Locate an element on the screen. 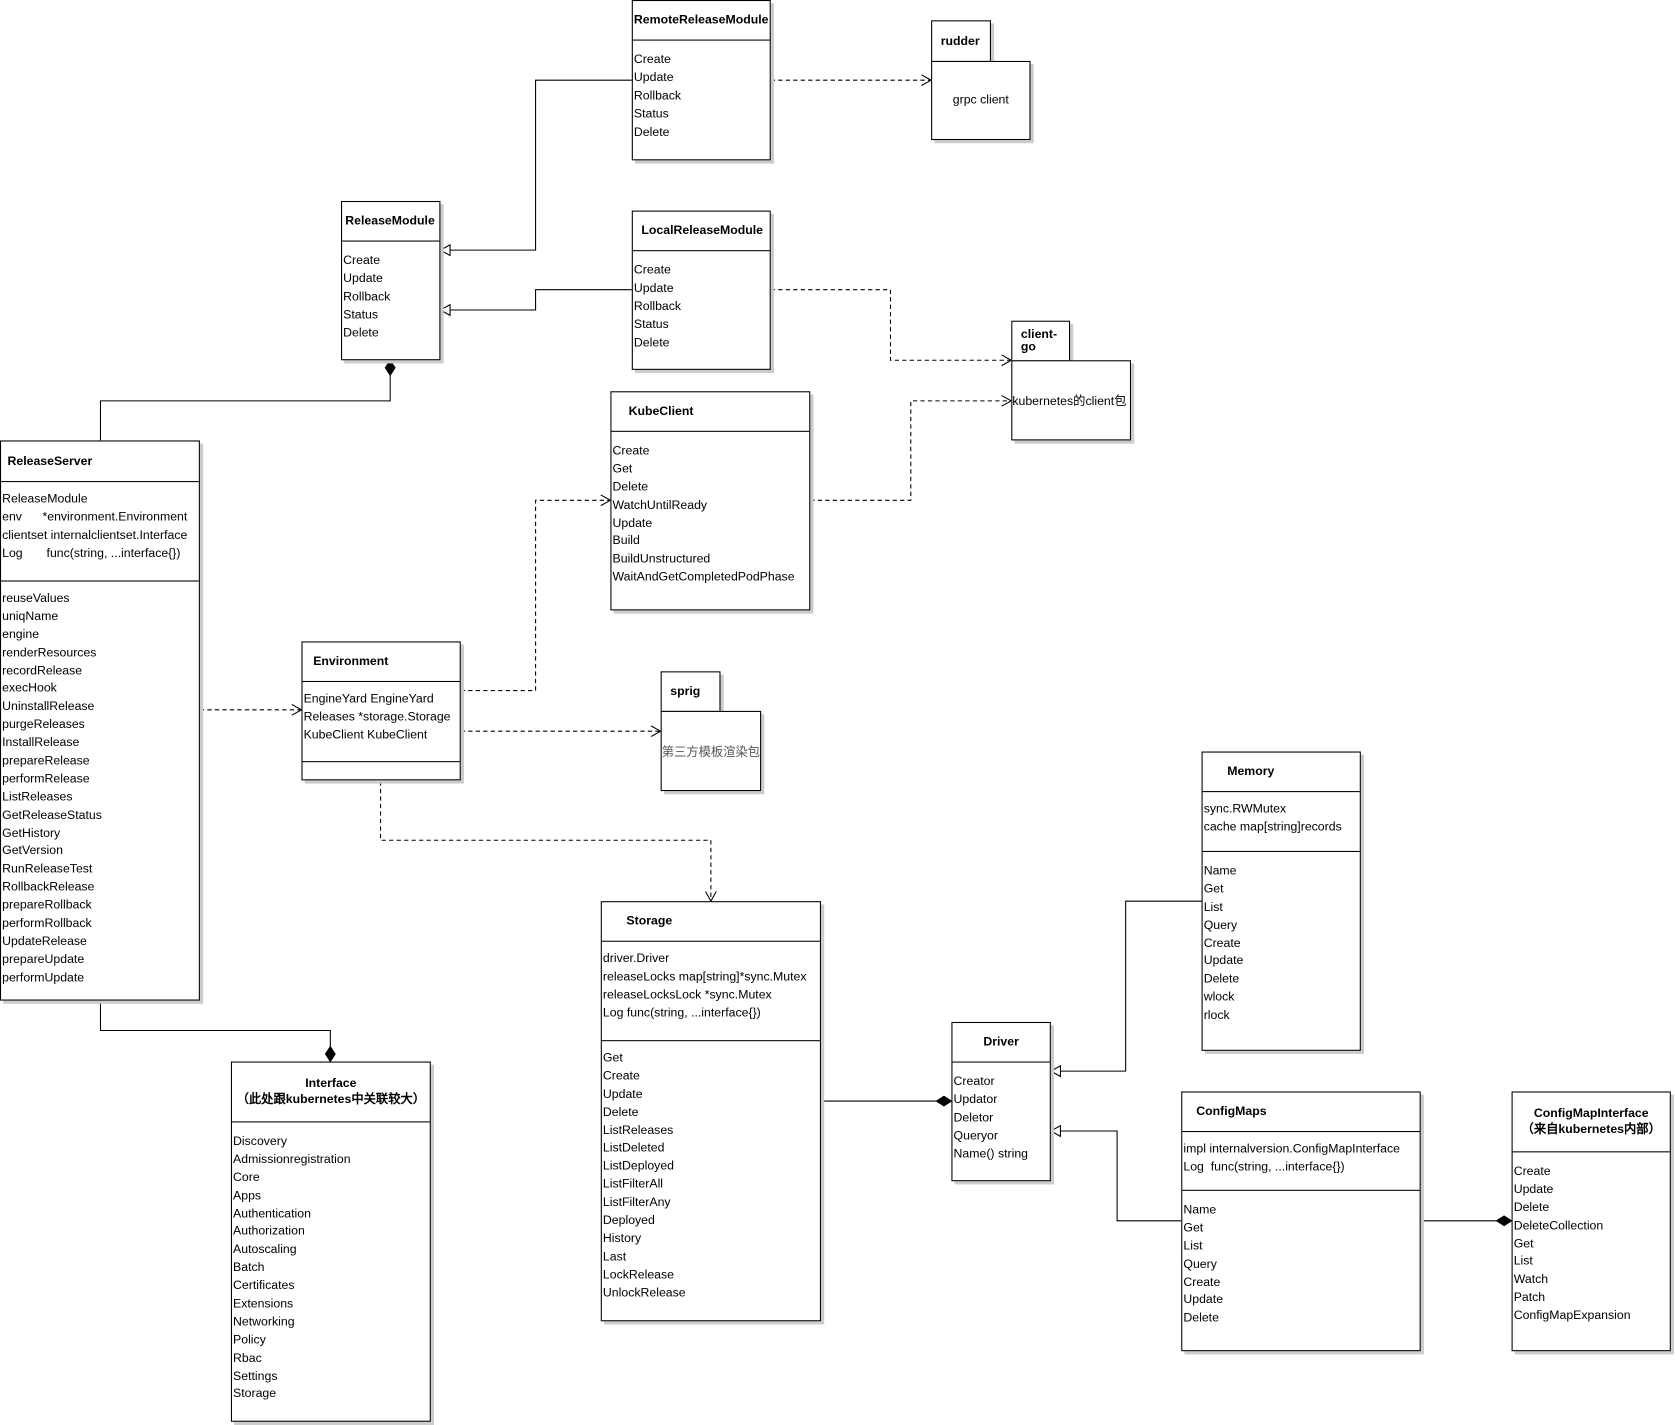  method: Create is located at coordinates (652, 270).